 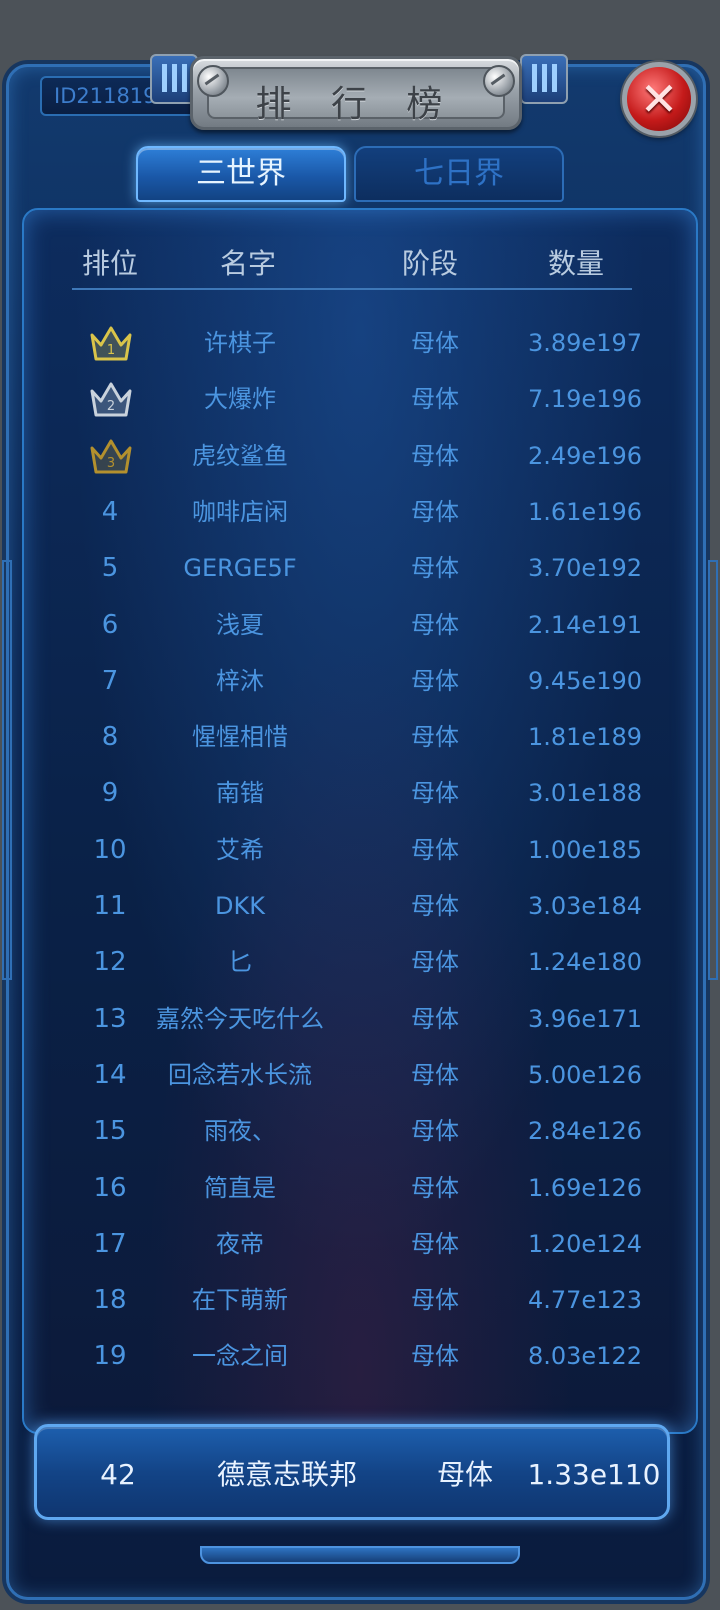 I want to click on table-row: 18 在下萌新 母体 4.77e123, so click(x=360, y=1300).